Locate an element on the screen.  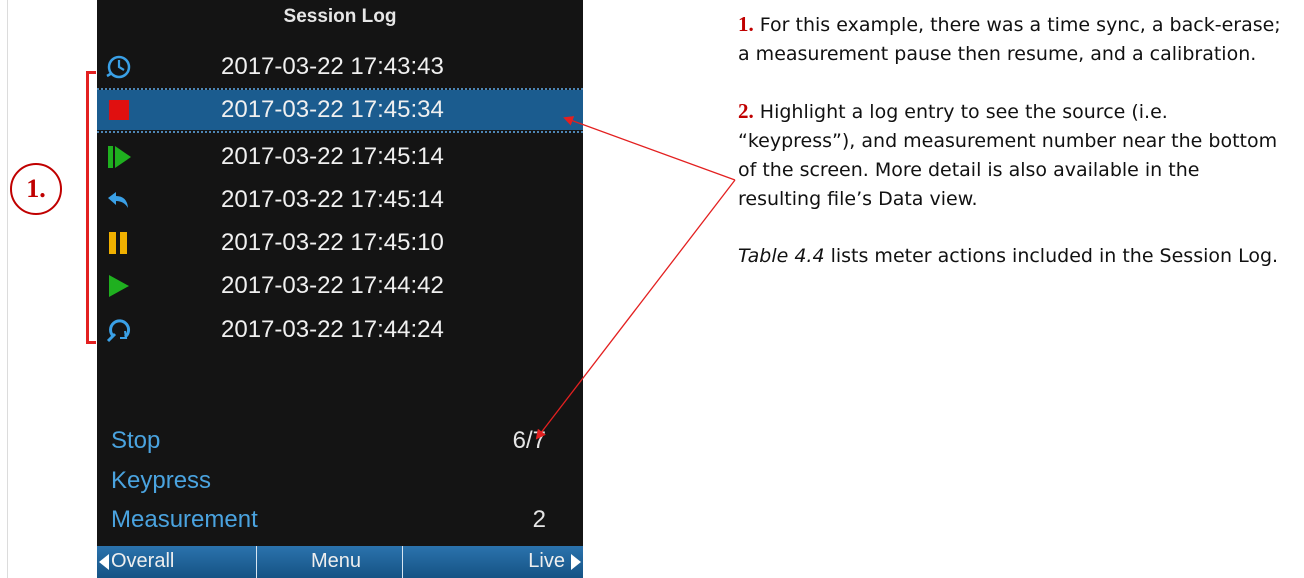
table-reference: Table 4.4 is located at coordinates (781, 256).